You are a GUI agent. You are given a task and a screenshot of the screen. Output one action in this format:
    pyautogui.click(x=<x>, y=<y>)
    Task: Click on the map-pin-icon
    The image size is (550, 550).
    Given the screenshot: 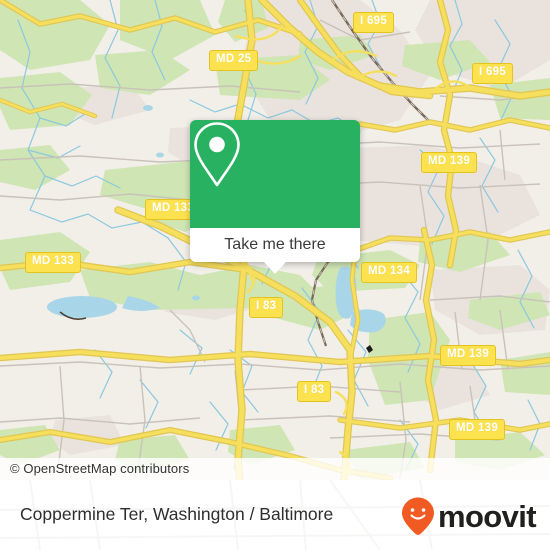 What is the action you would take?
    pyautogui.click(x=217, y=154)
    